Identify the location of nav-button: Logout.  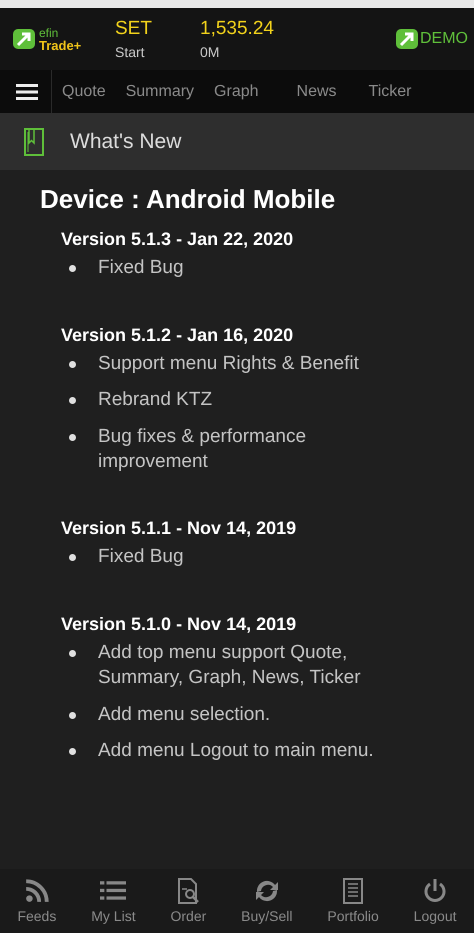
(435, 901).